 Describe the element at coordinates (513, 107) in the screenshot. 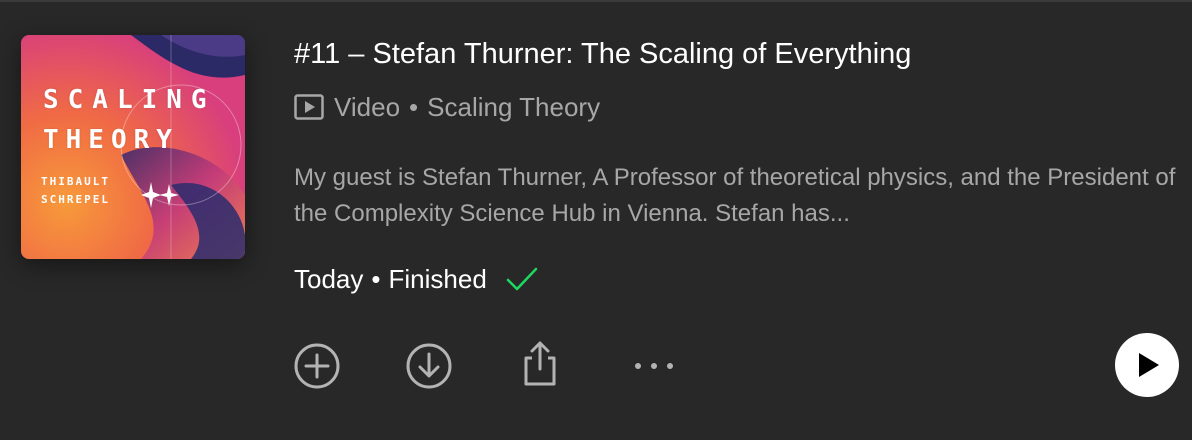

I see `show-name-link: Scaling Theory` at that location.